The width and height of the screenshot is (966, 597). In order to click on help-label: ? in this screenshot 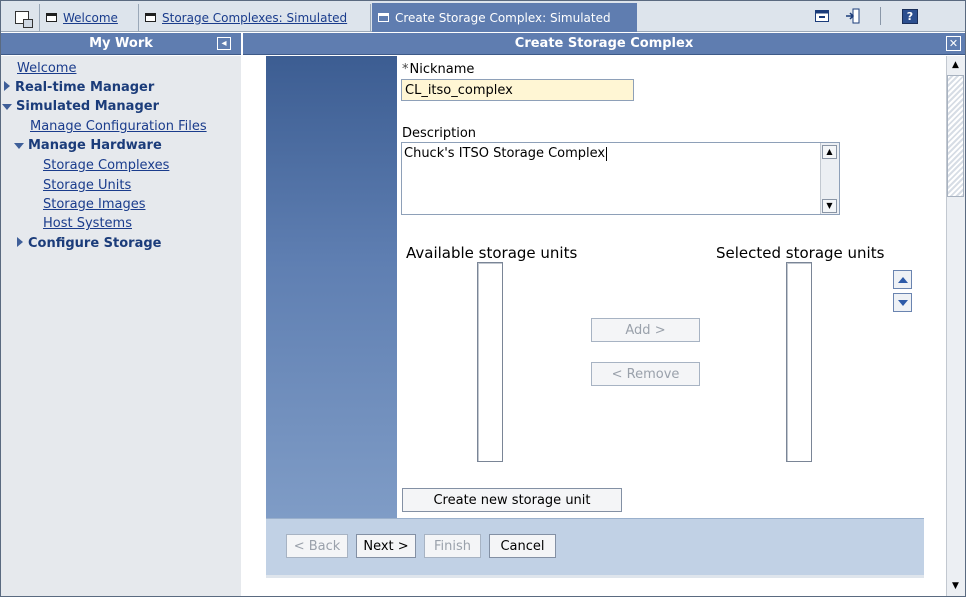, I will do `click(910, 16)`.